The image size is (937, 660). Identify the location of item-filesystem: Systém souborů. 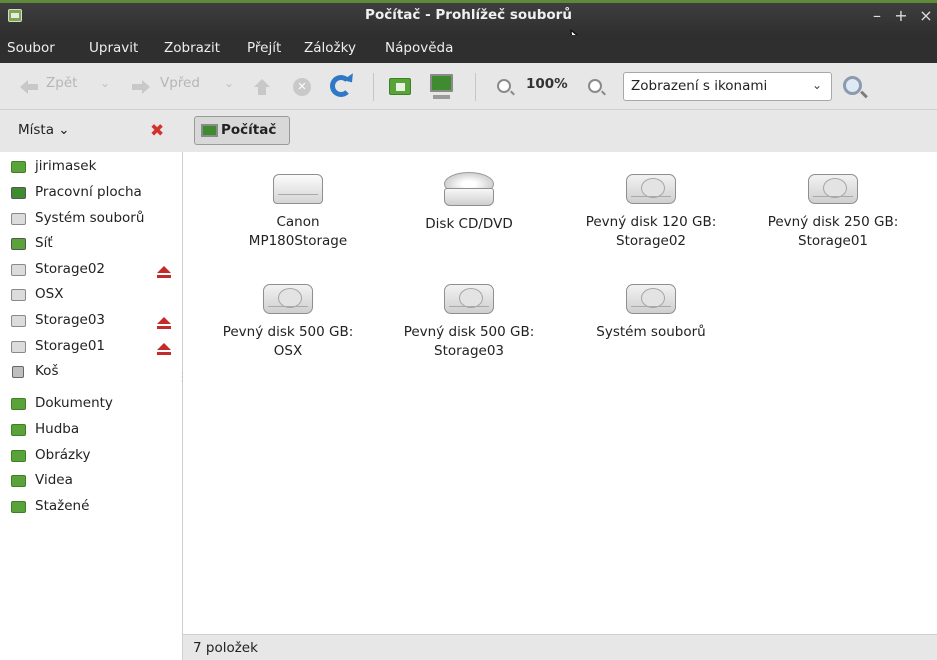
(651, 313).